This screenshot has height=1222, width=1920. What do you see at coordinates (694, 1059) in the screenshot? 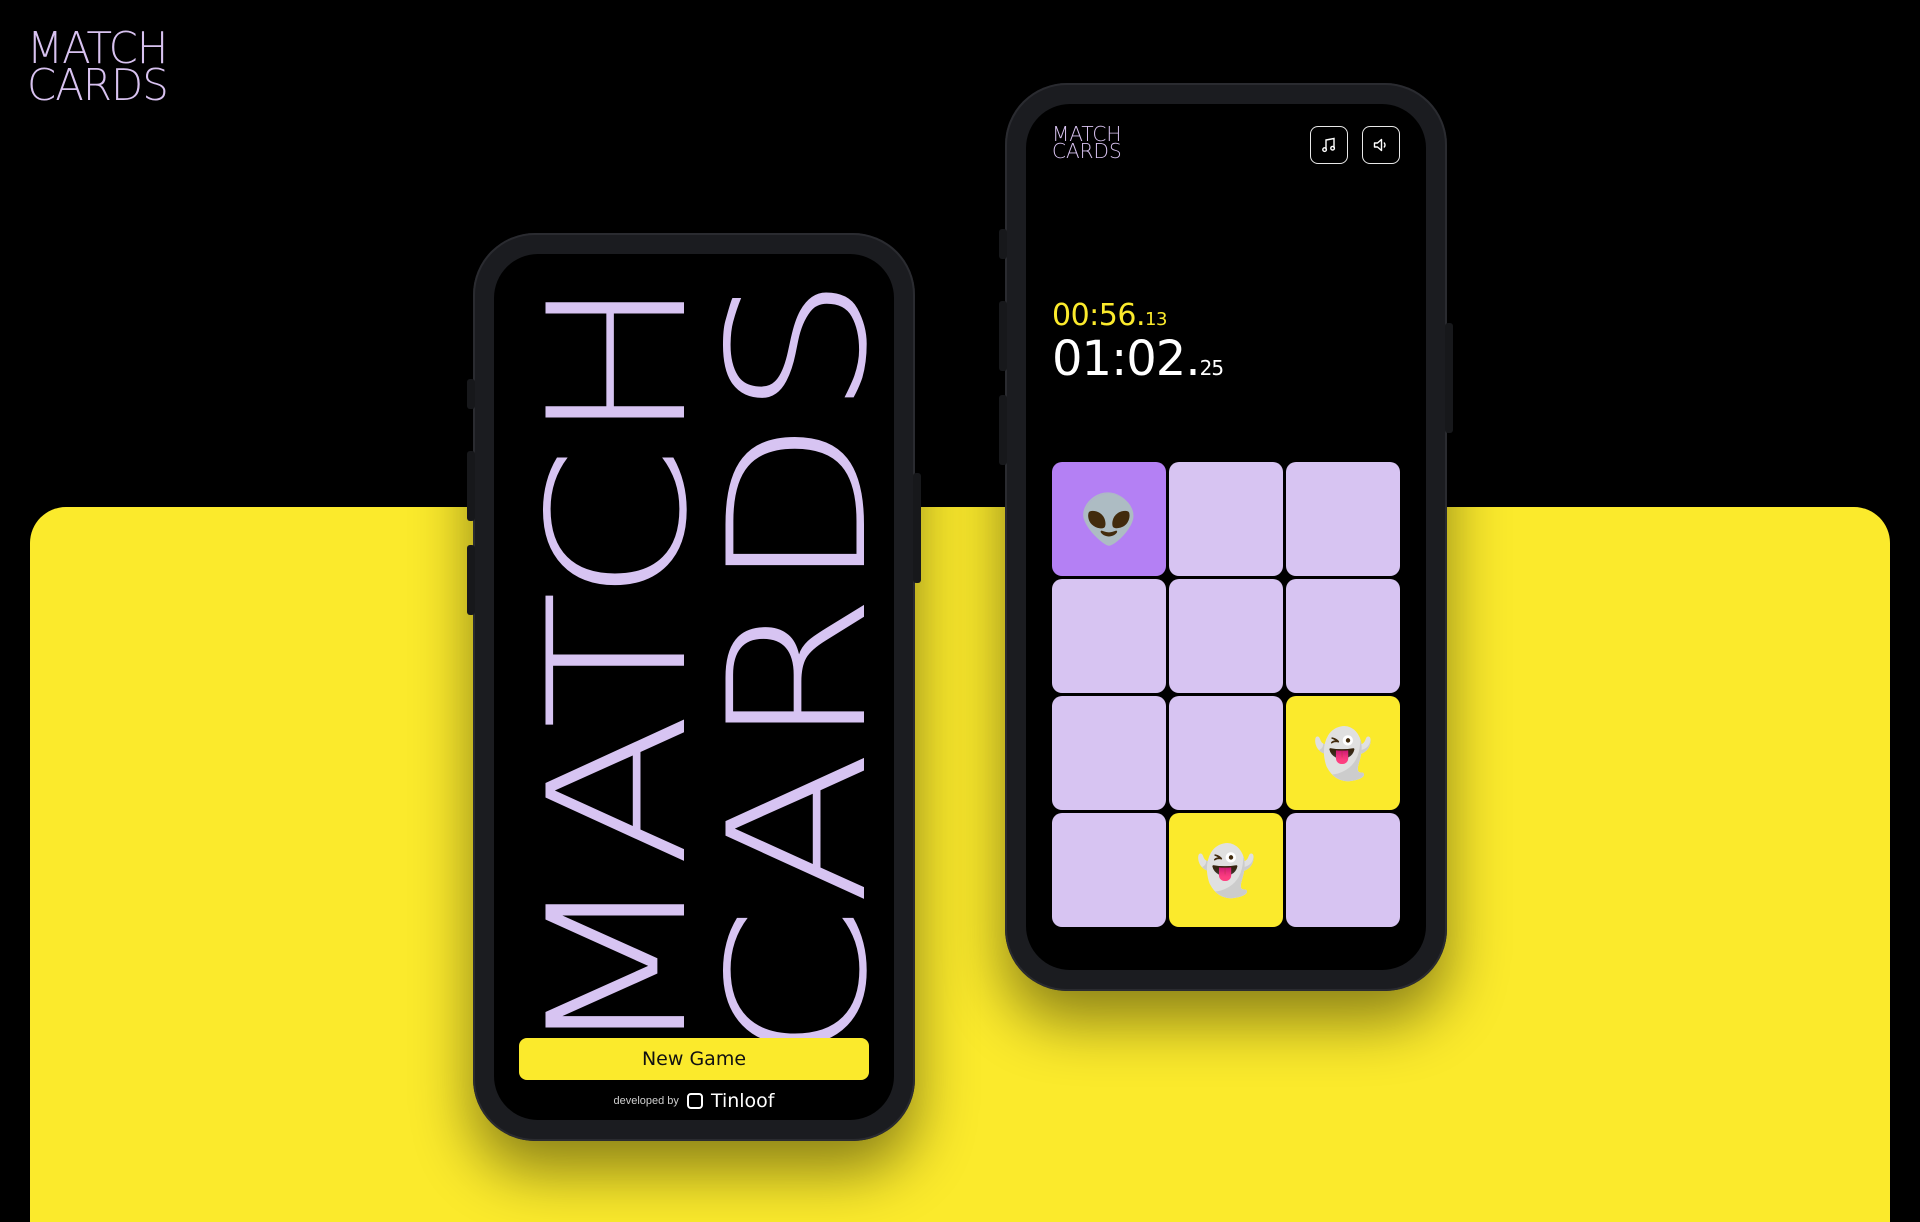
I see `new-game-button: New Game` at bounding box center [694, 1059].